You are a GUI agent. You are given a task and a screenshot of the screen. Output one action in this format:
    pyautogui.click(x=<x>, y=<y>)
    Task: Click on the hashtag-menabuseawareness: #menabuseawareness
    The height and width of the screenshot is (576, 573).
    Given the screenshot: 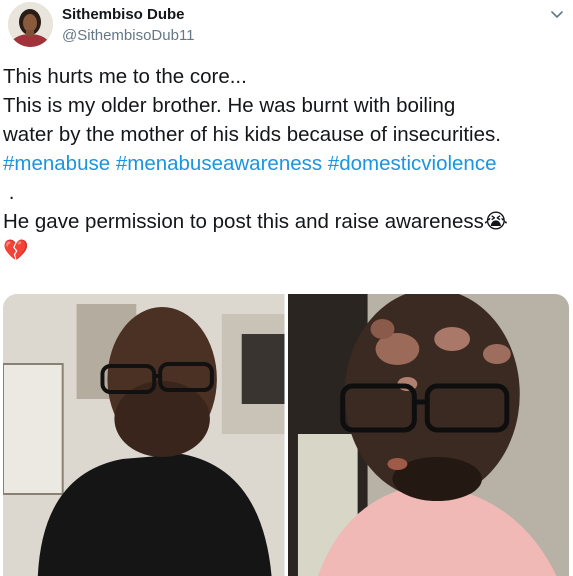 What is the action you would take?
    pyautogui.click(x=219, y=163)
    